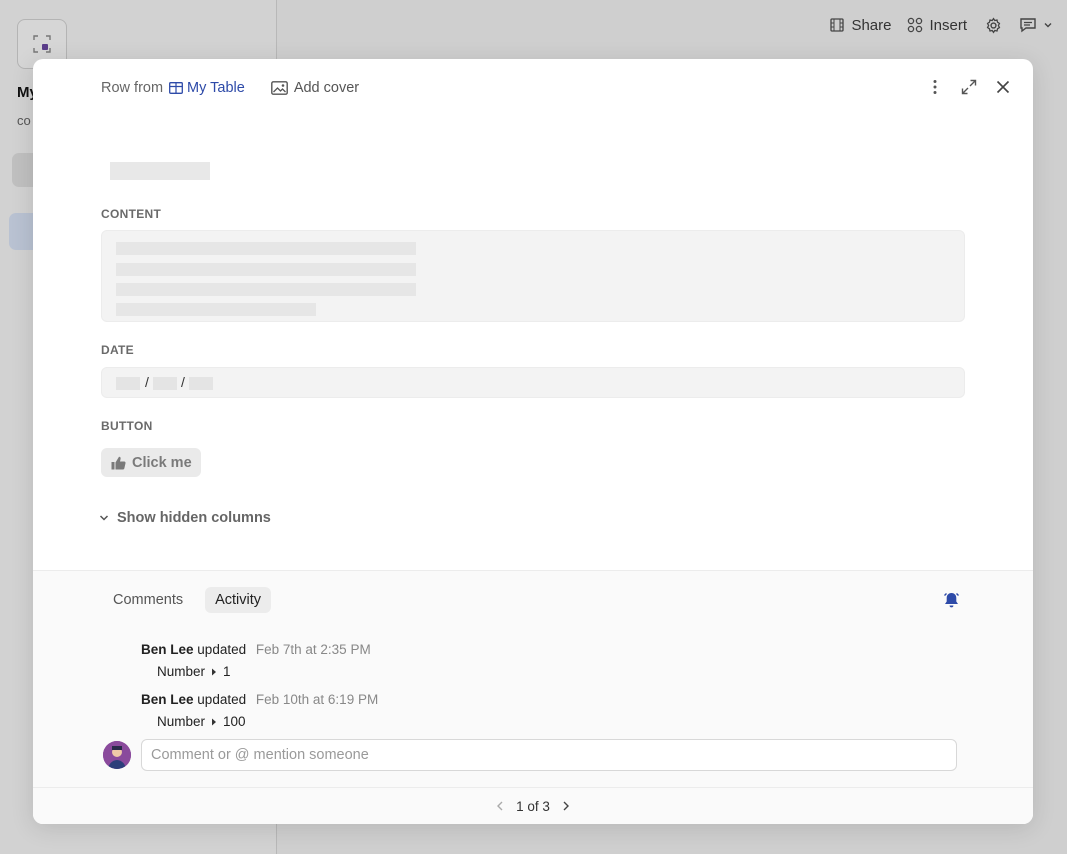  I want to click on click-me-label: Click me, so click(162, 462).